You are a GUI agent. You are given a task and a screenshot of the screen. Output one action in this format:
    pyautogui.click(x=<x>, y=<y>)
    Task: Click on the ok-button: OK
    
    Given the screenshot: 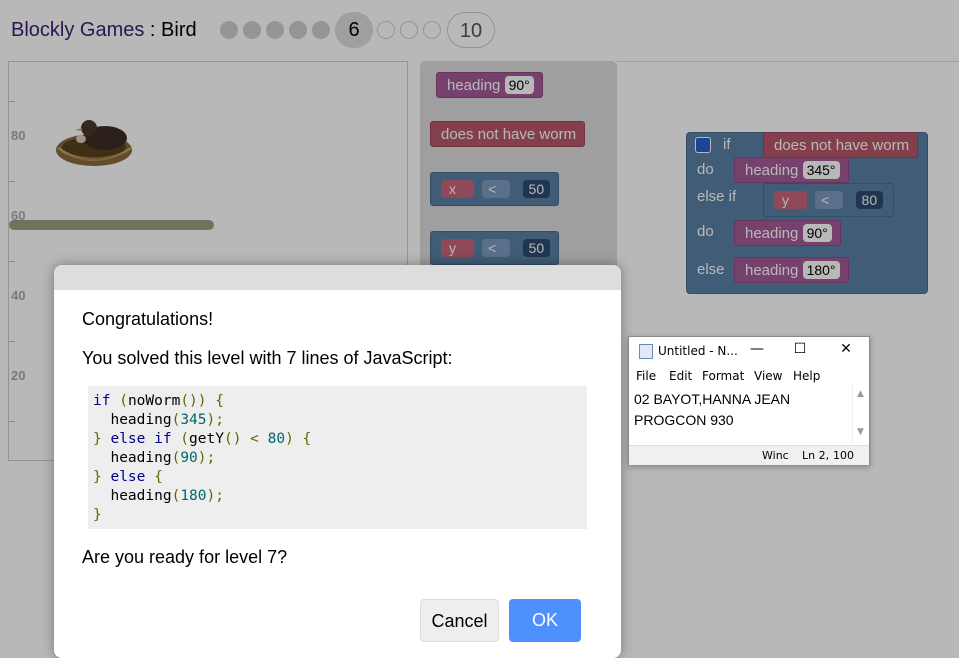 What is the action you would take?
    pyautogui.click(x=545, y=620)
    